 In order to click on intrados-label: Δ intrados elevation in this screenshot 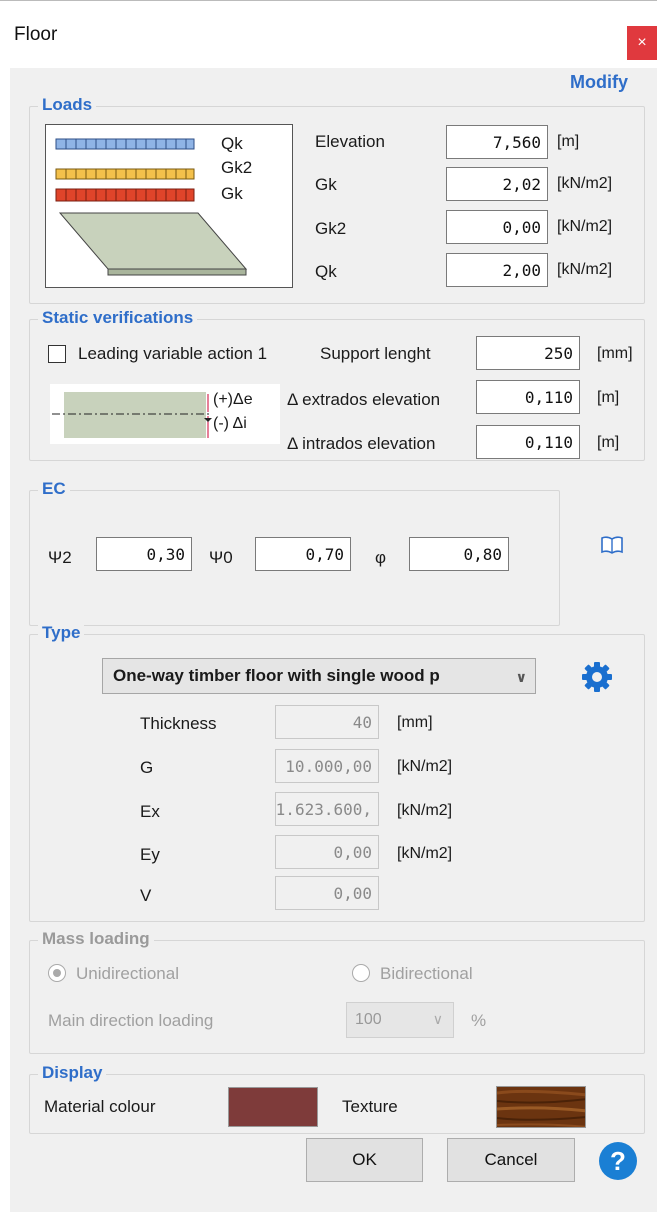, I will do `click(361, 443)`.